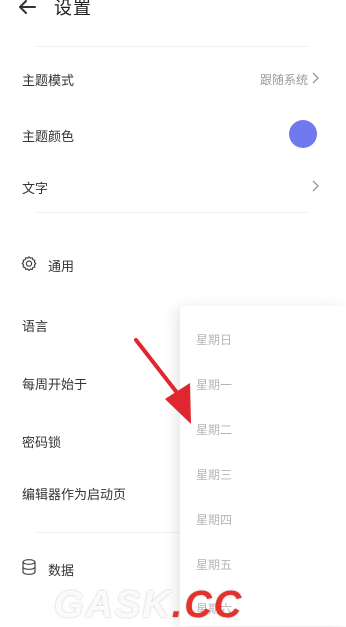 Image resolution: width=346 pixels, height=627 pixels. Describe the element at coordinates (283, 80) in the screenshot. I see `theme-mode-value: 跟随系统` at that location.